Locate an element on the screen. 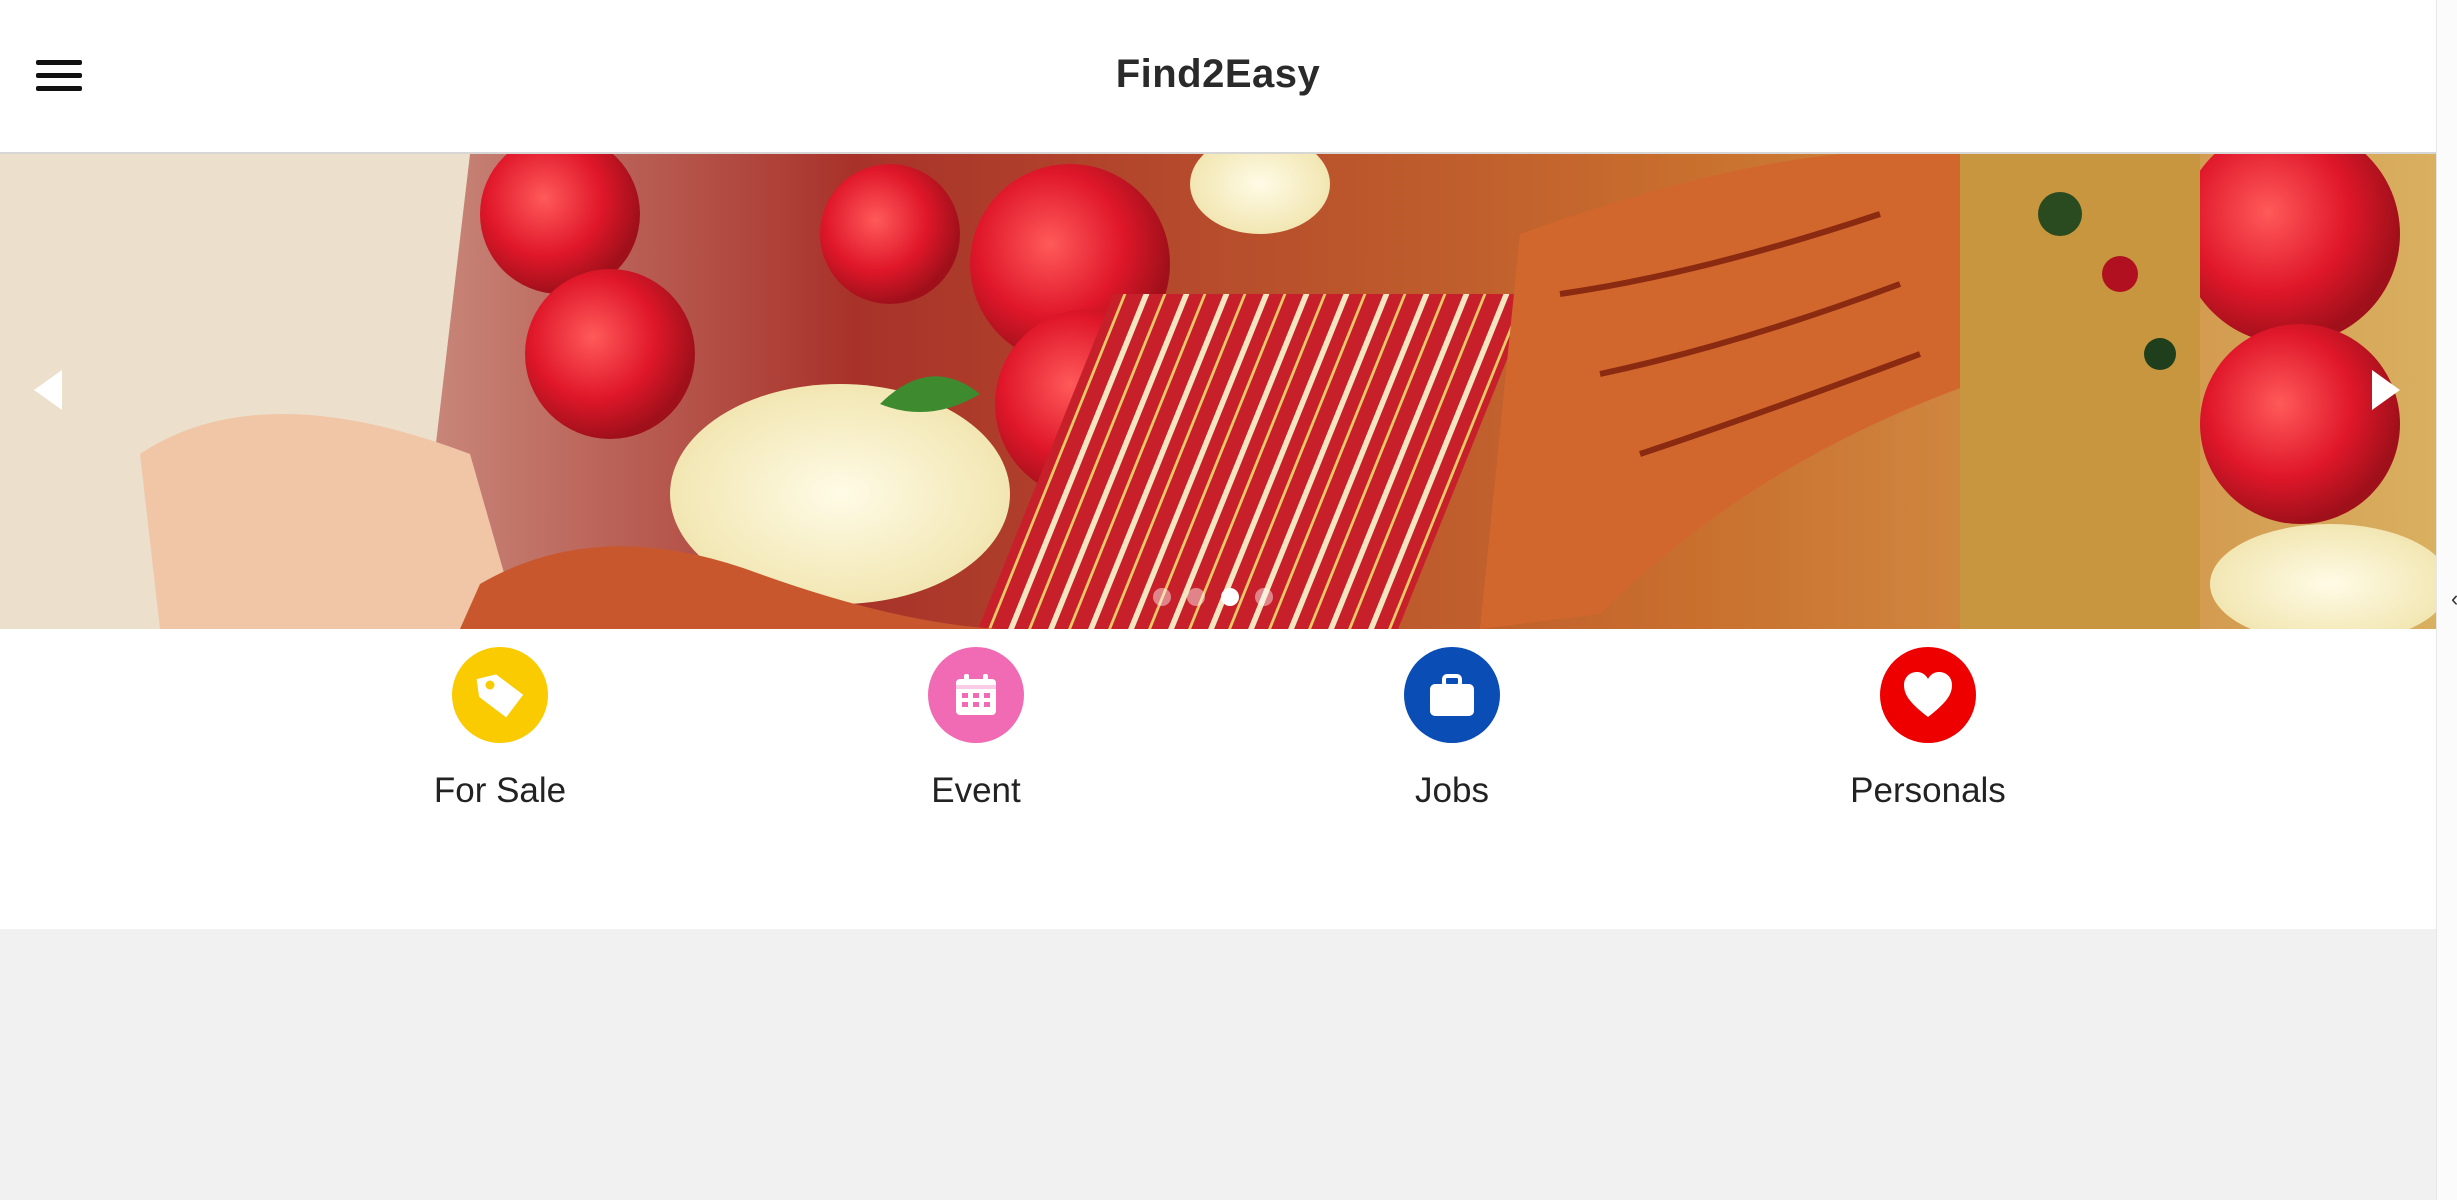 The image size is (2457, 1200). briefcase-icon is located at coordinates (1452, 695).